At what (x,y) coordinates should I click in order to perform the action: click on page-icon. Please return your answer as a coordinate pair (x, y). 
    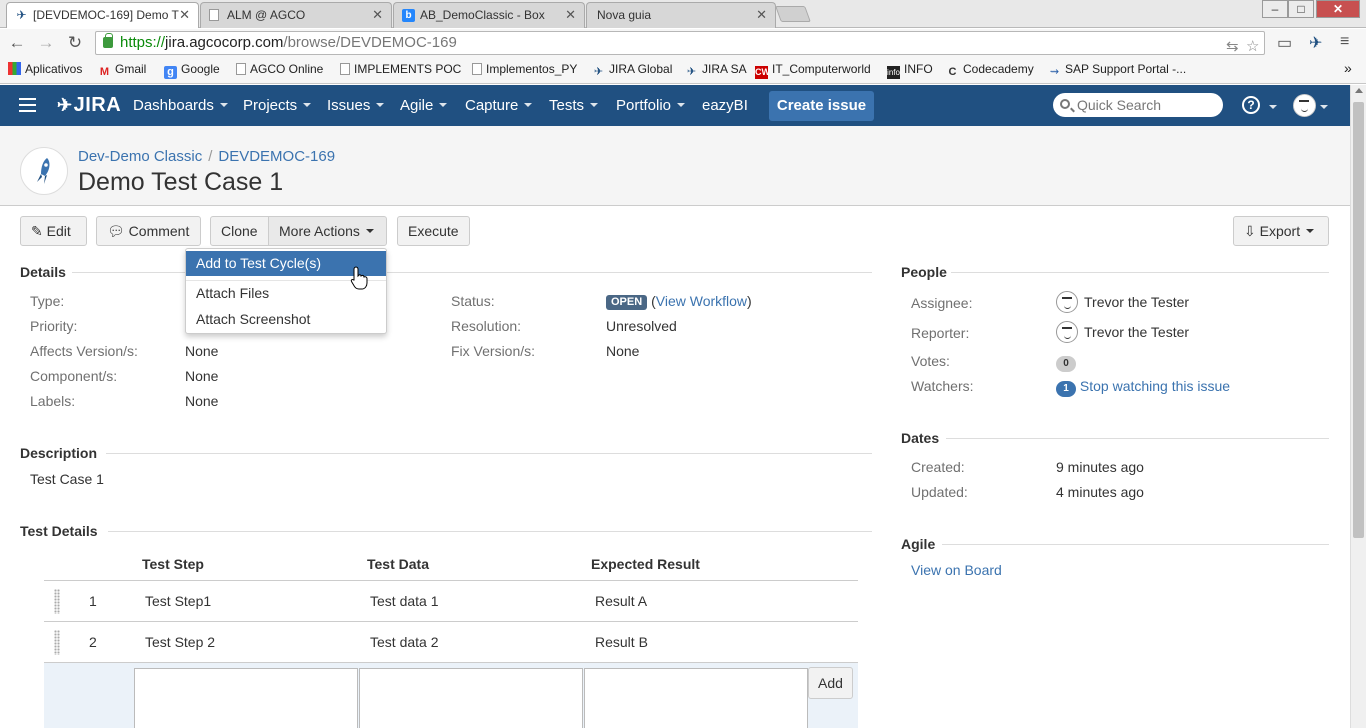
    Looking at the image, I should click on (214, 15).